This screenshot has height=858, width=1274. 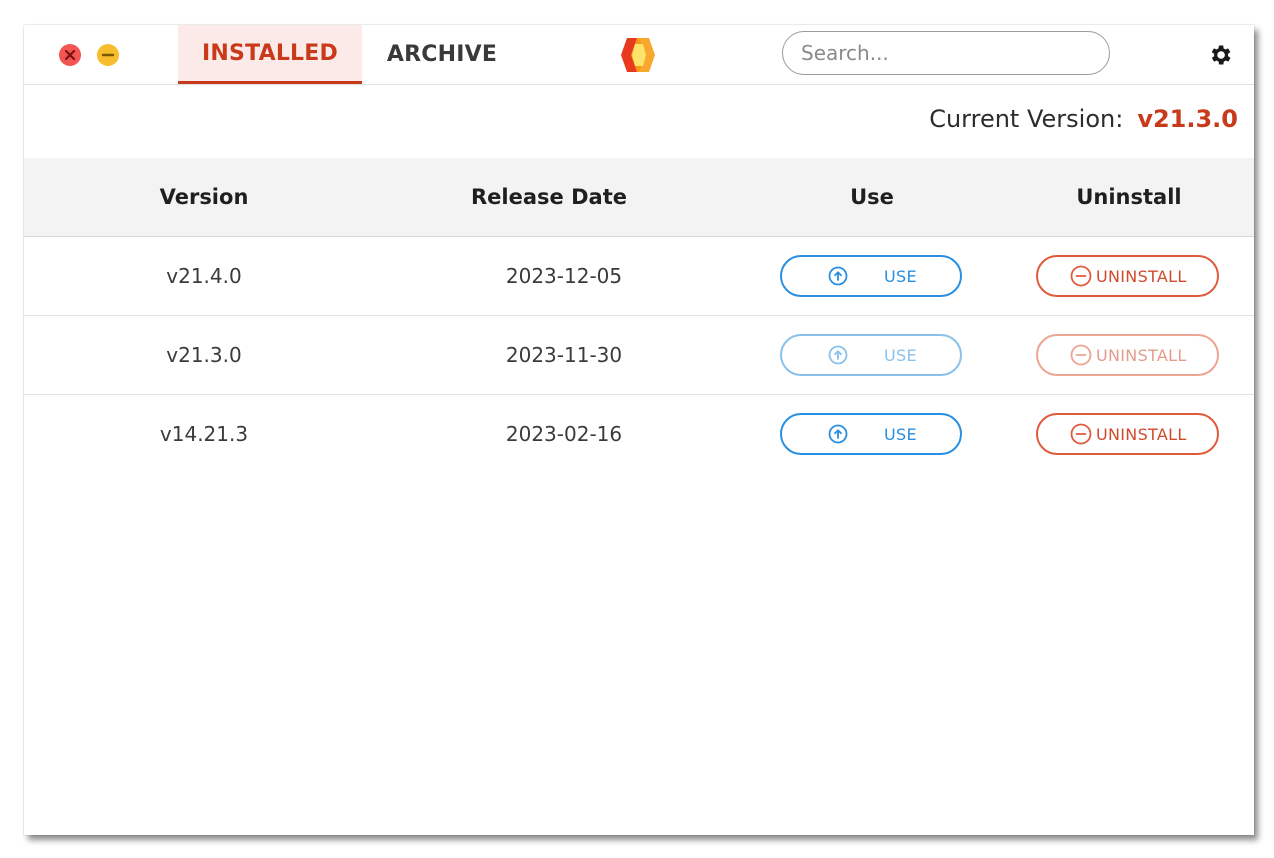 What do you see at coordinates (70, 55) in the screenshot?
I see `close-icon` at bounding box center [70, 55].